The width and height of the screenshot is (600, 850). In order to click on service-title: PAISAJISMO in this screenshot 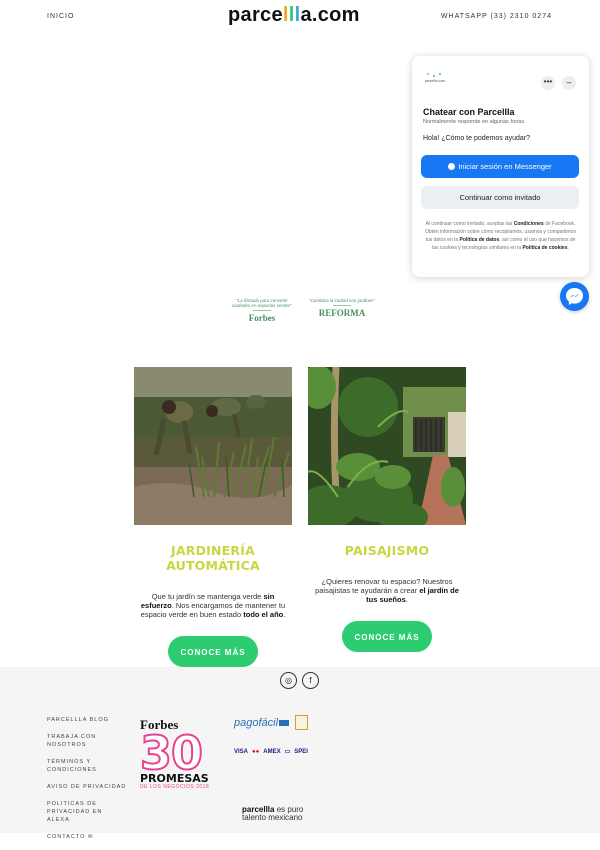, I will do `click(387, 550)`.